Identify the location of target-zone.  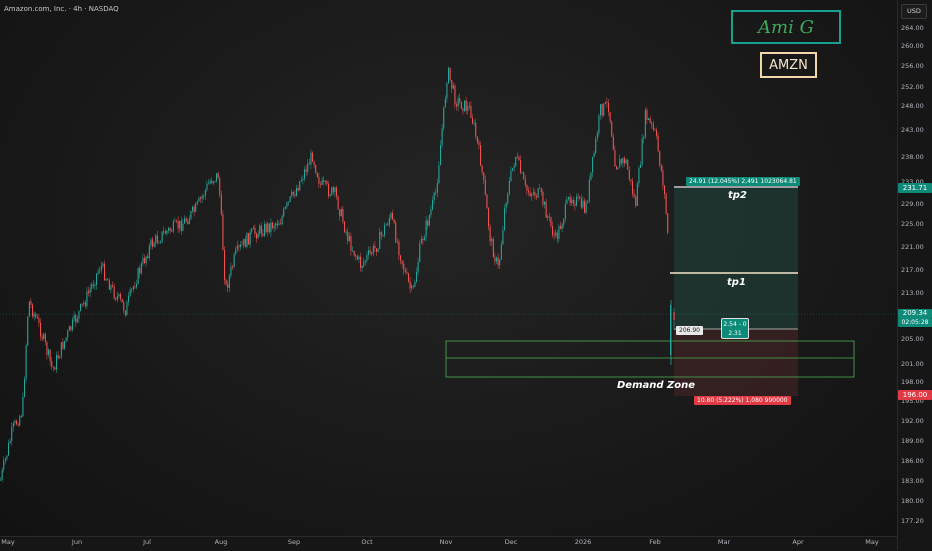
(736, 258).